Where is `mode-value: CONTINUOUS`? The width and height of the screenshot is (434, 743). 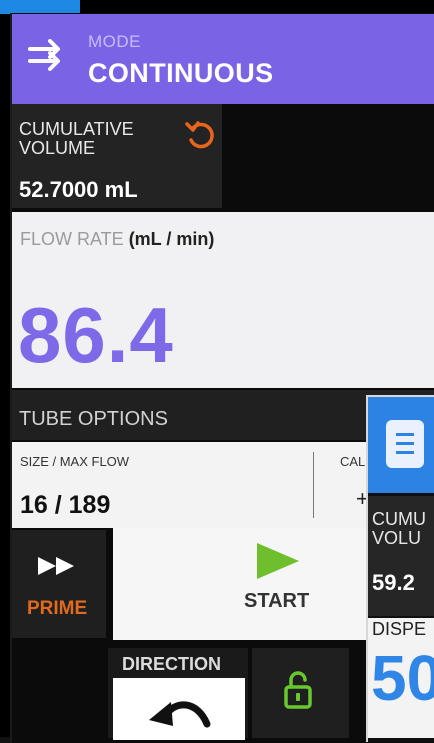 mode-value: CONTINUOUS is located at coordinates (181, 73).